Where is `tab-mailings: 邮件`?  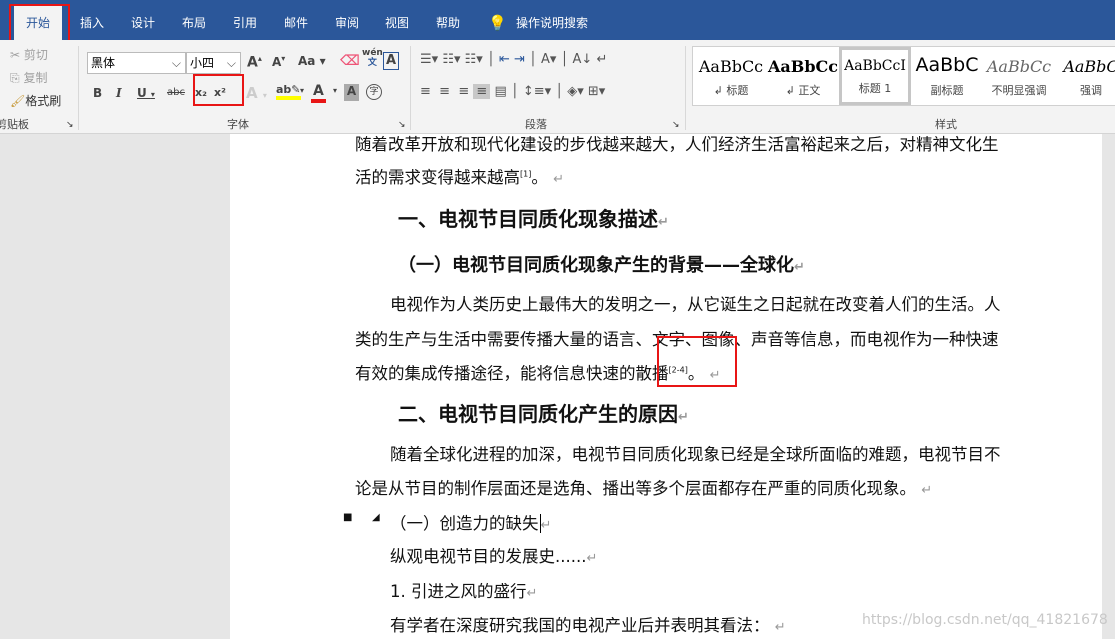
tab-mailings: 邮件 is located at coordinates (296, 20).